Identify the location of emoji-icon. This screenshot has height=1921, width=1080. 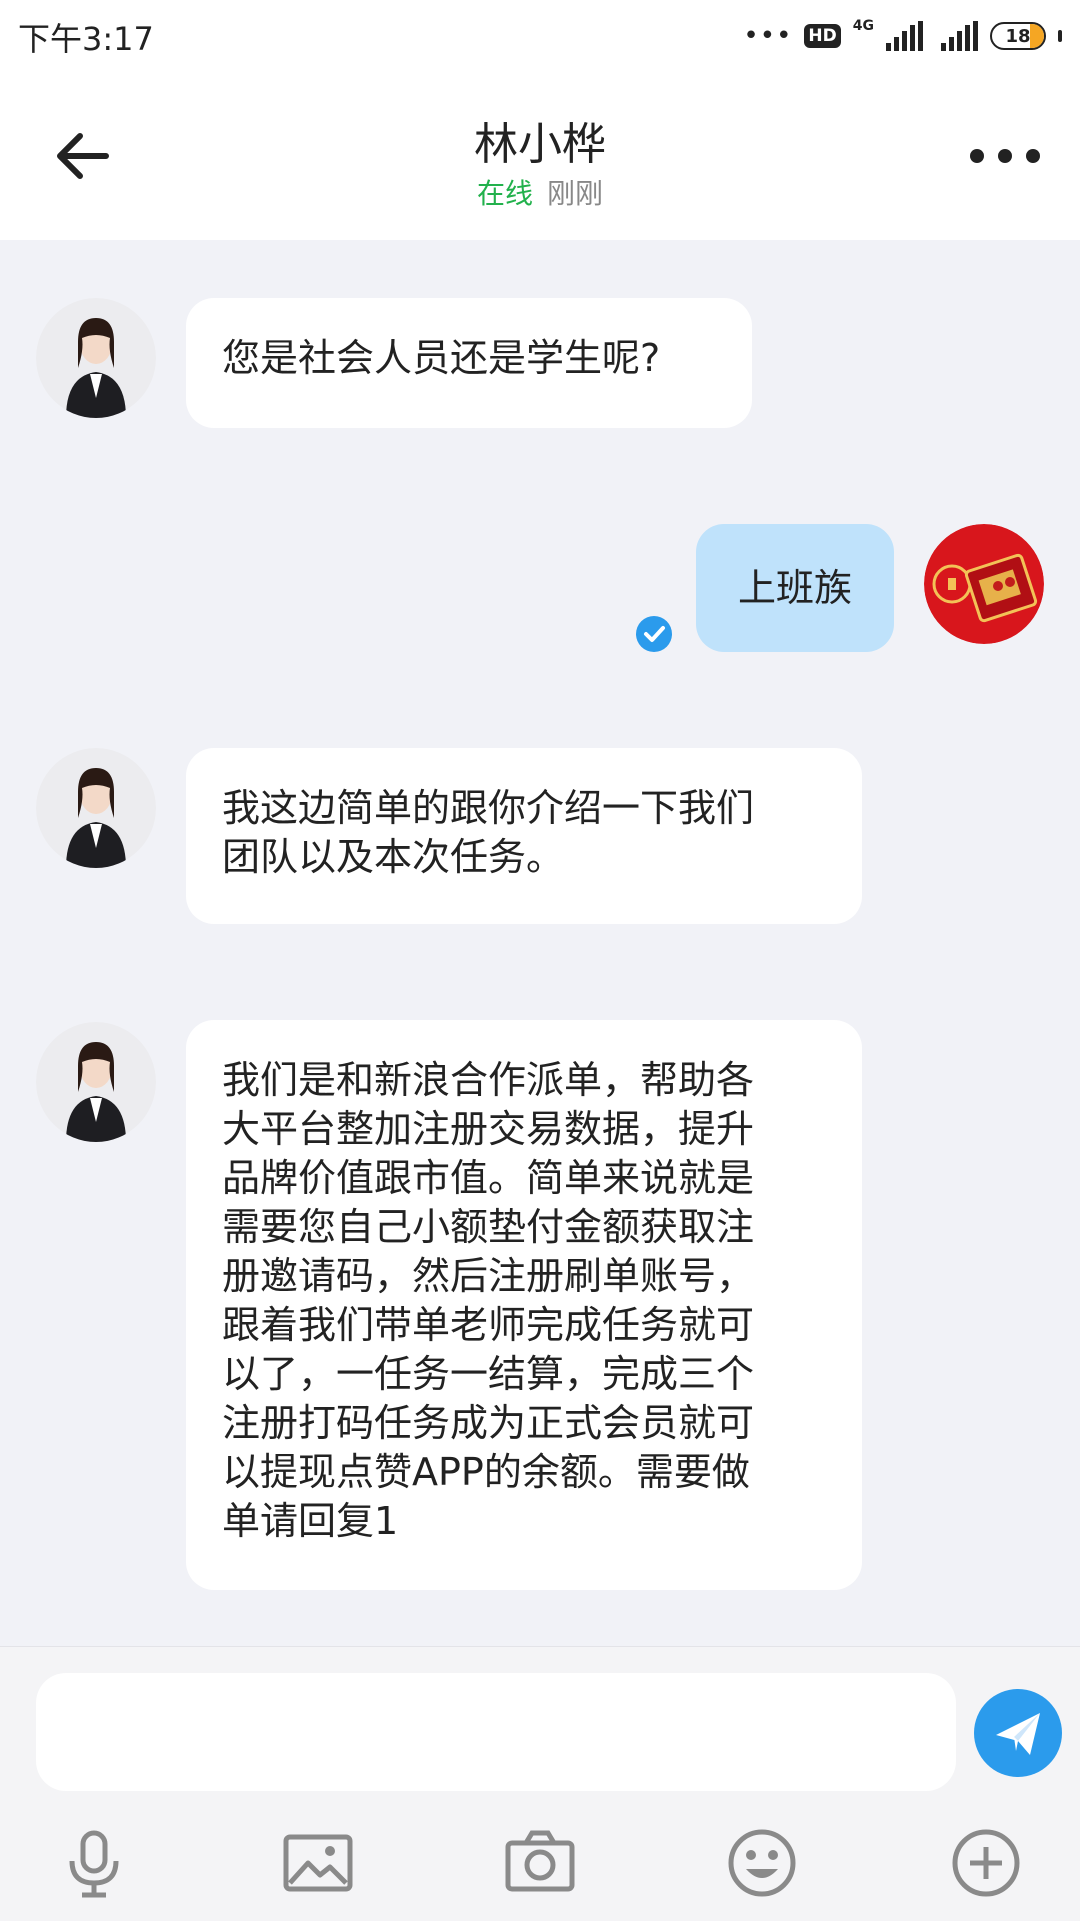
(762, 1863).